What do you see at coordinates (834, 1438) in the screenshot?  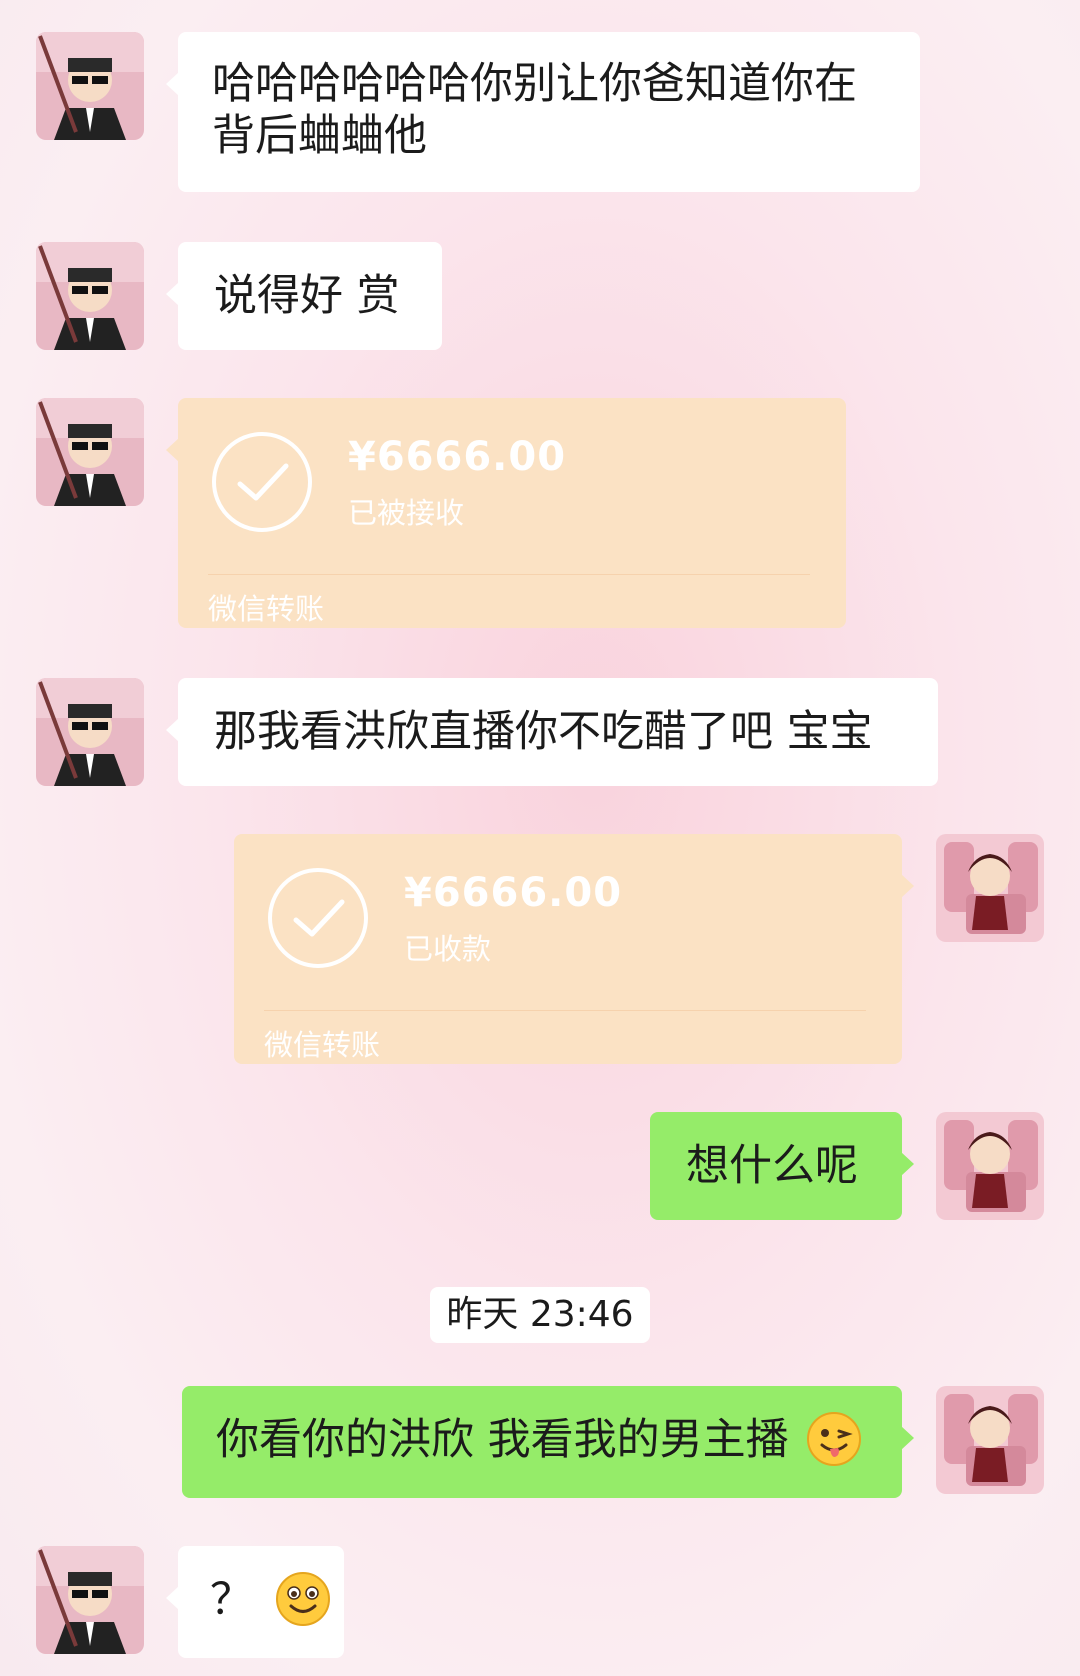 I see `wink-tongue-emoji-icon` at bounding box center [834, 1438].